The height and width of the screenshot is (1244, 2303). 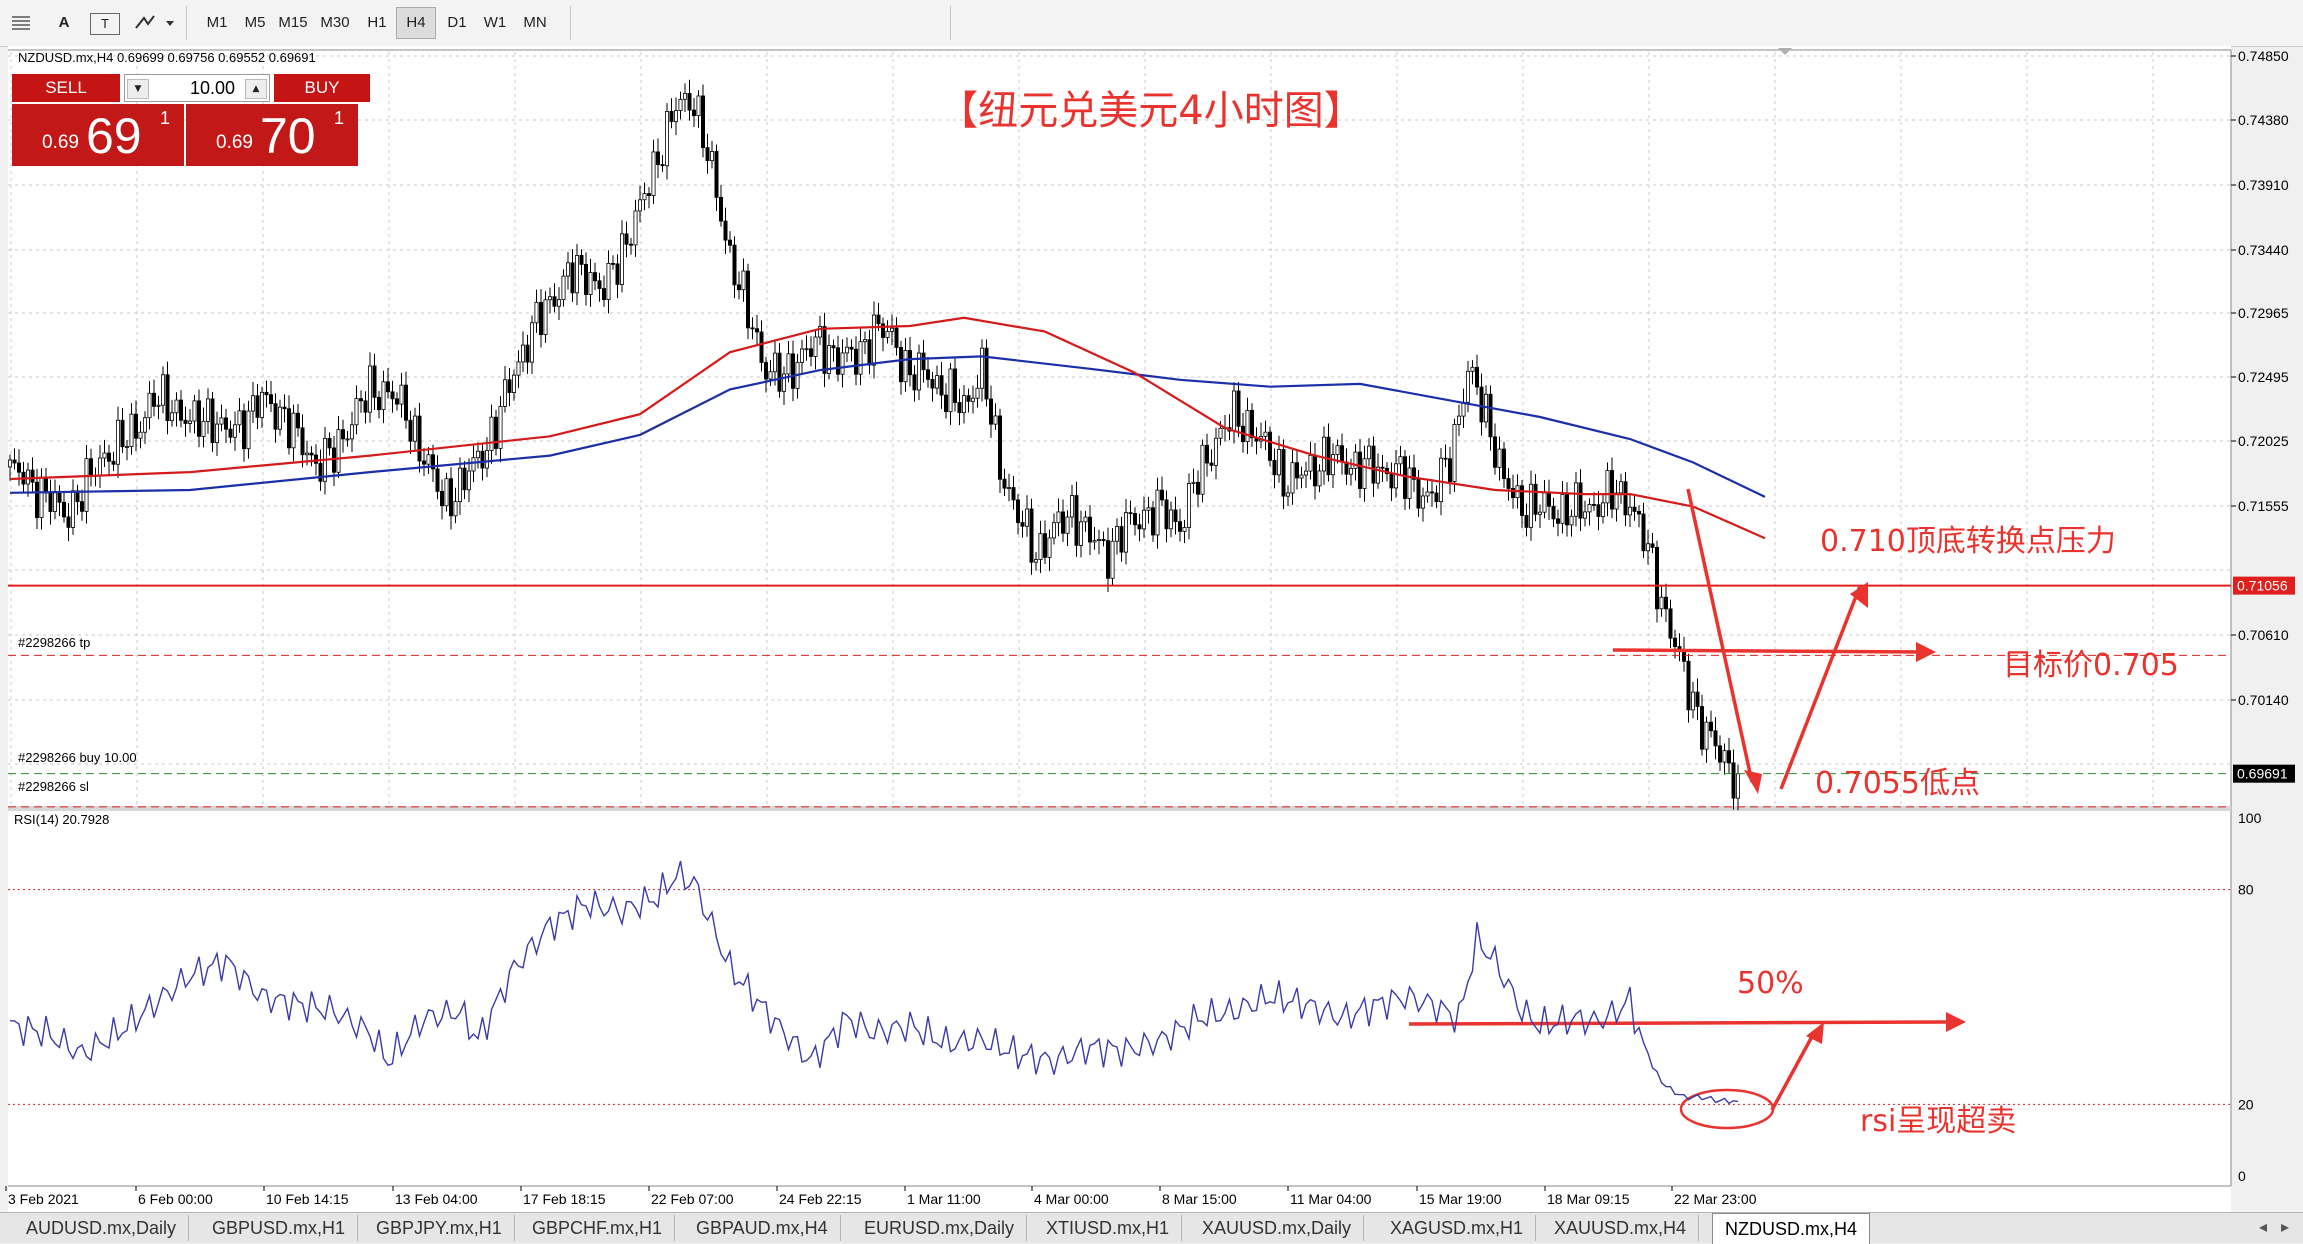 I want to click on buy-price: 0.69 70 1, so click(x=272, y=135).